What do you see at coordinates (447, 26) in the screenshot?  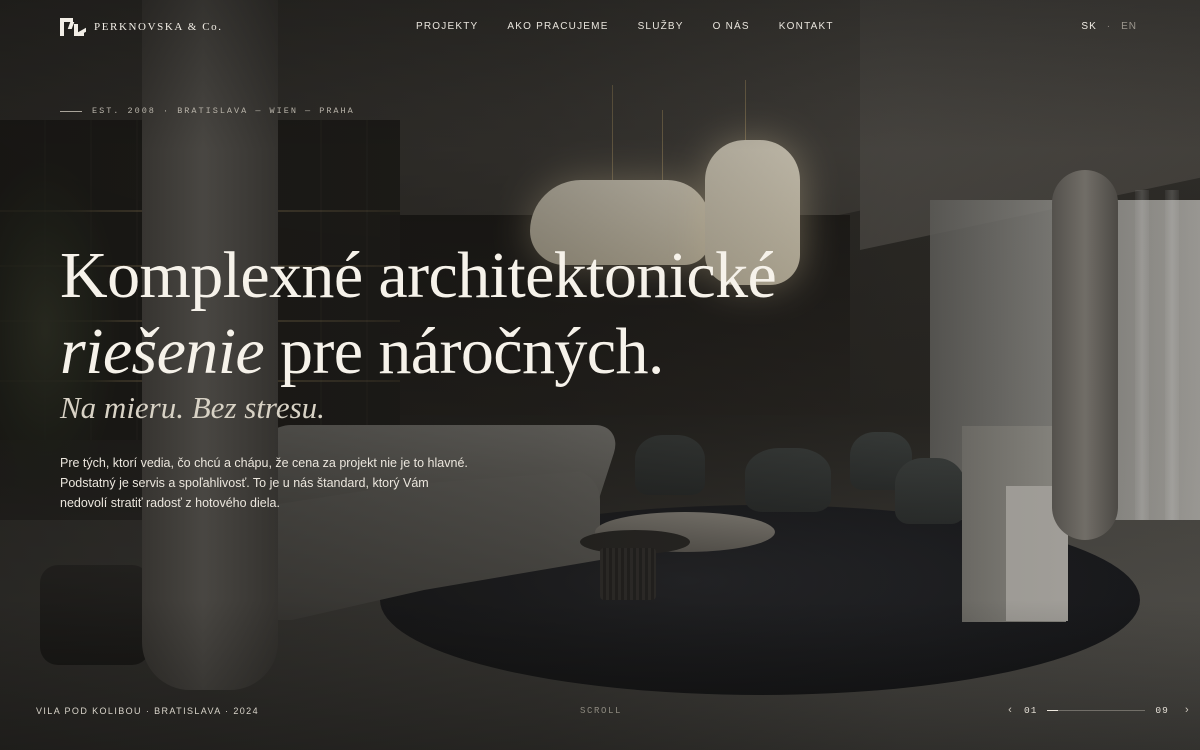 I see `nav-item-projekty: PROJEKTY` at bounding box center [447, 26].